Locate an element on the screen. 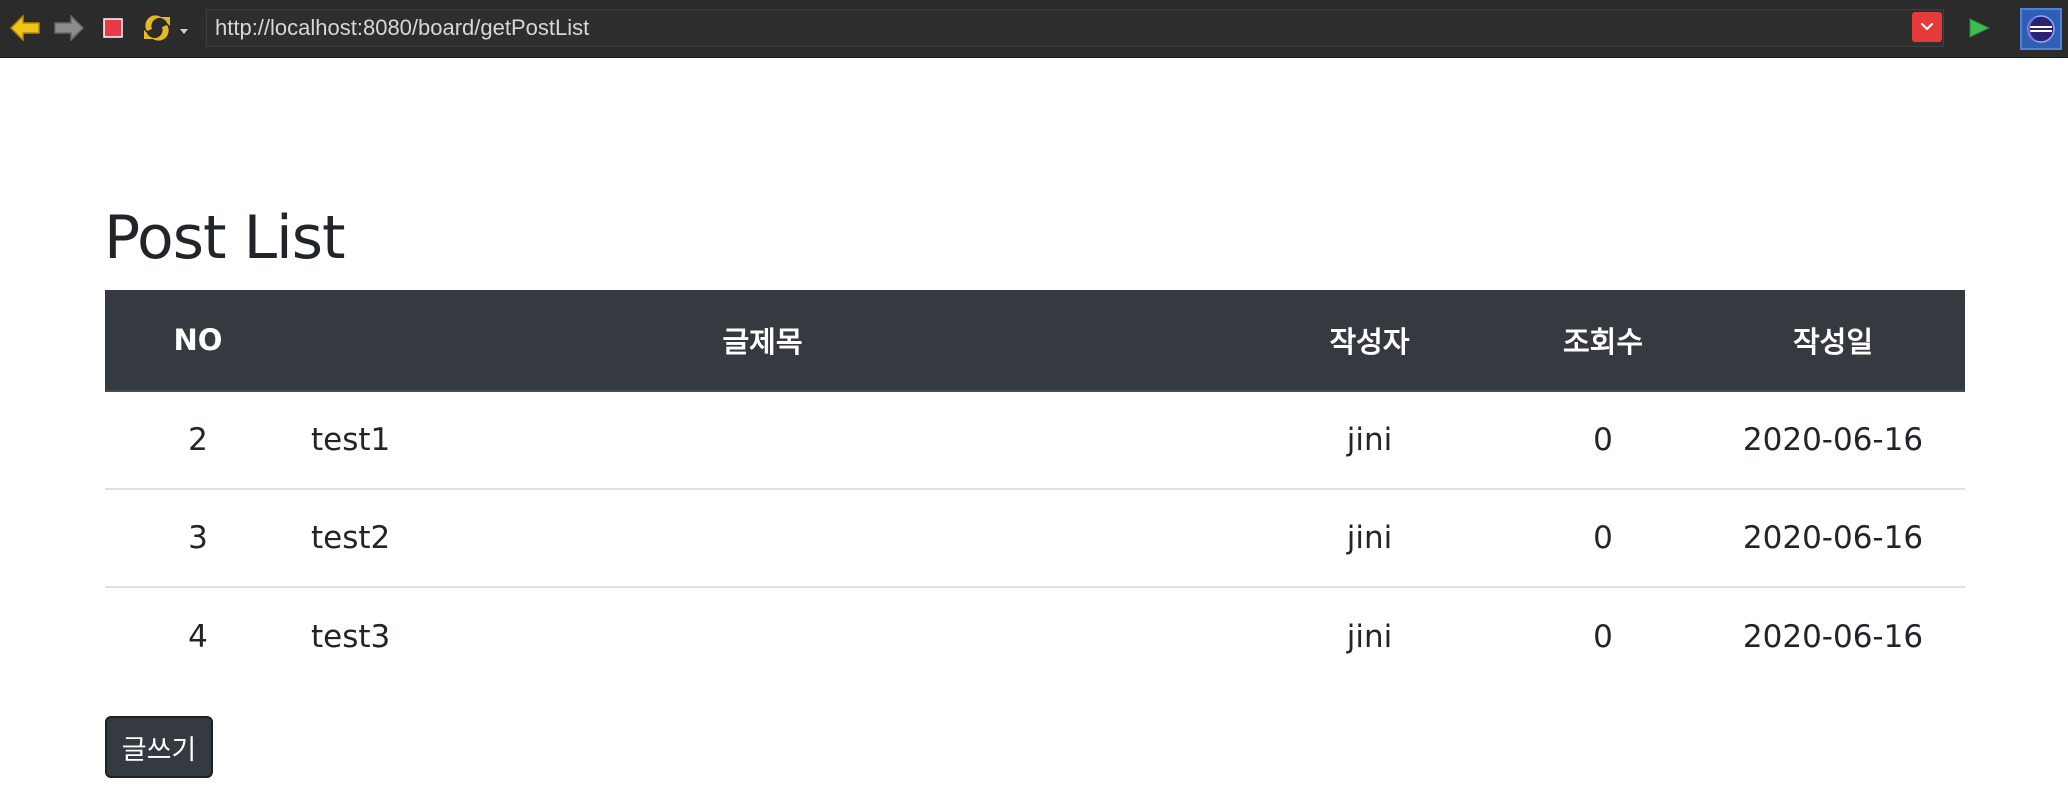 This screenshot has width=2068, height=802. cell-no: 2 is located at coordinates (198, 440).